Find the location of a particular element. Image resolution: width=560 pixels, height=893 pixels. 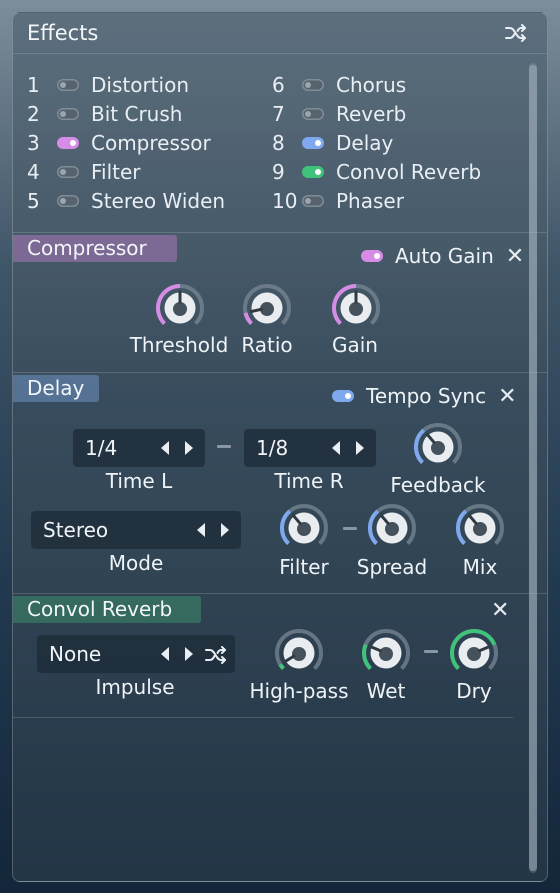

effect-number: 9 is located at coordinates (278, 172).